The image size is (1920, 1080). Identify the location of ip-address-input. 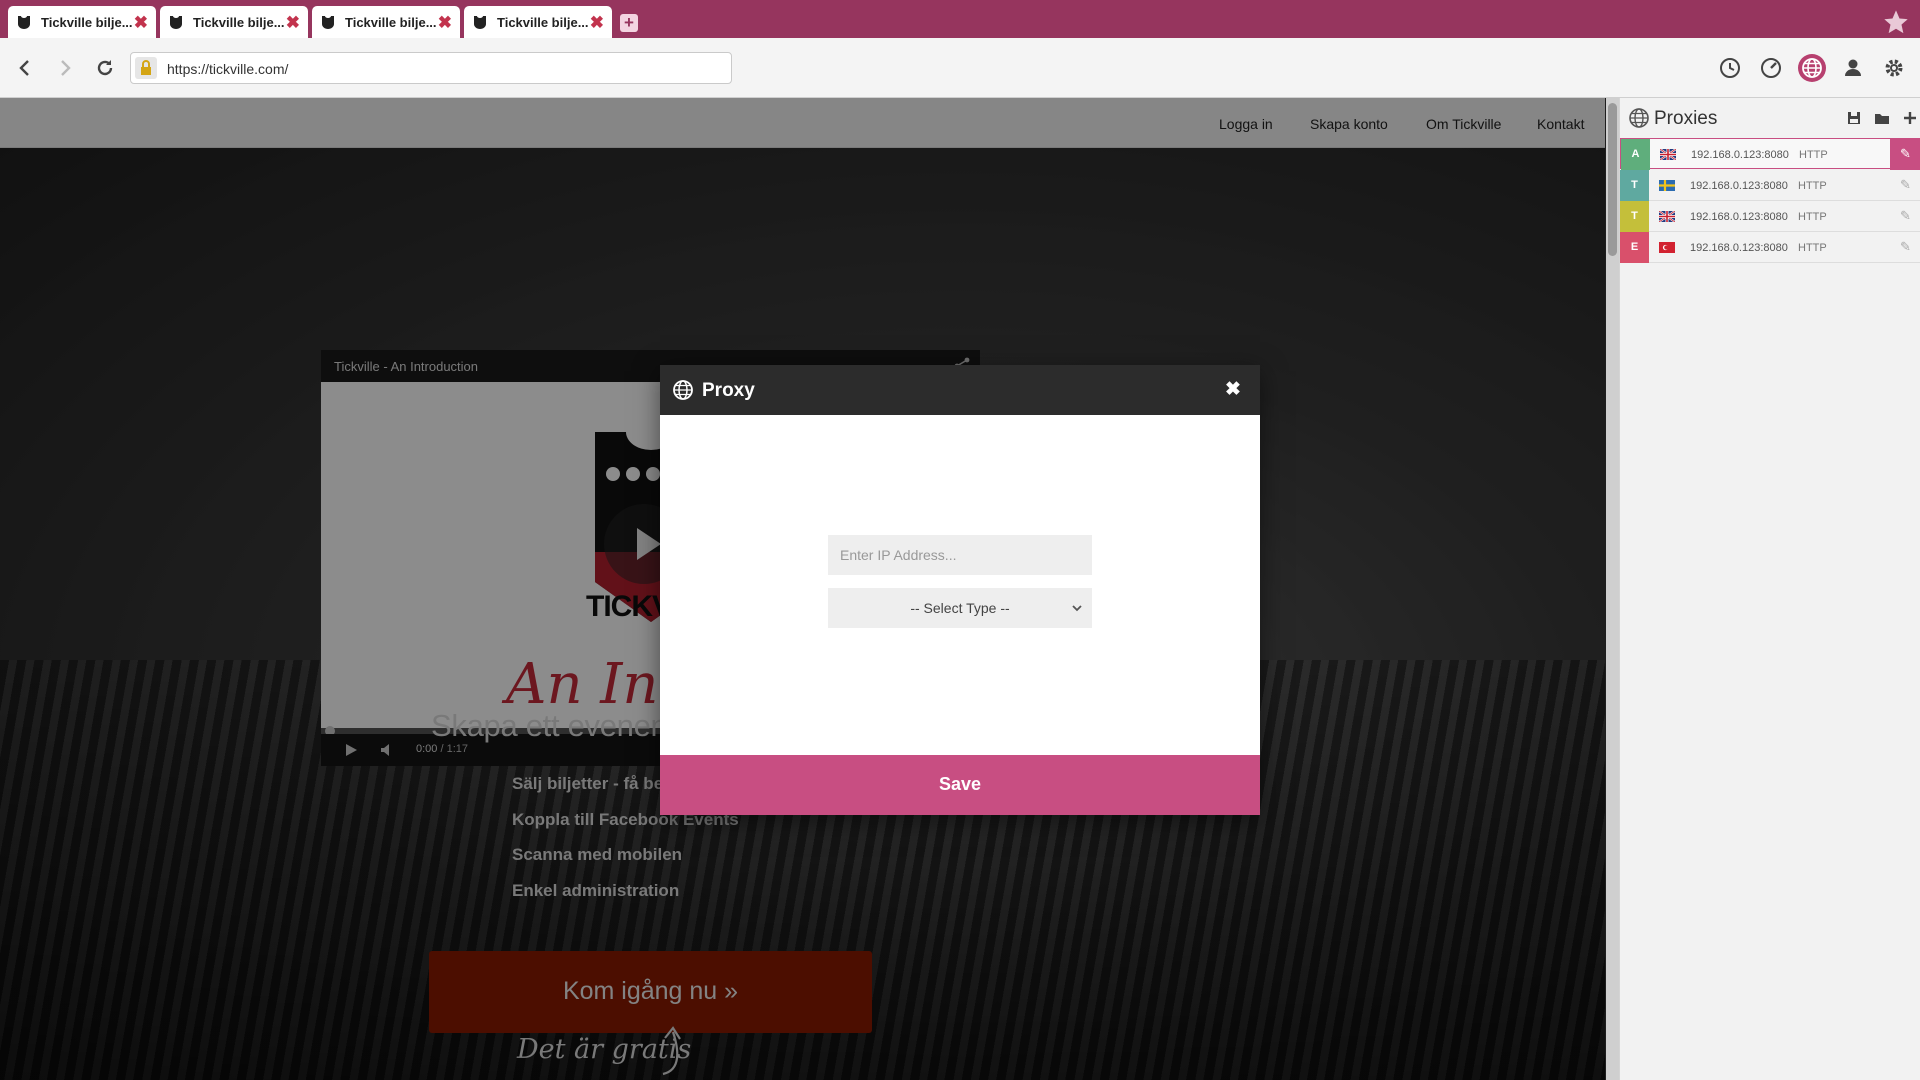
(960, 555).